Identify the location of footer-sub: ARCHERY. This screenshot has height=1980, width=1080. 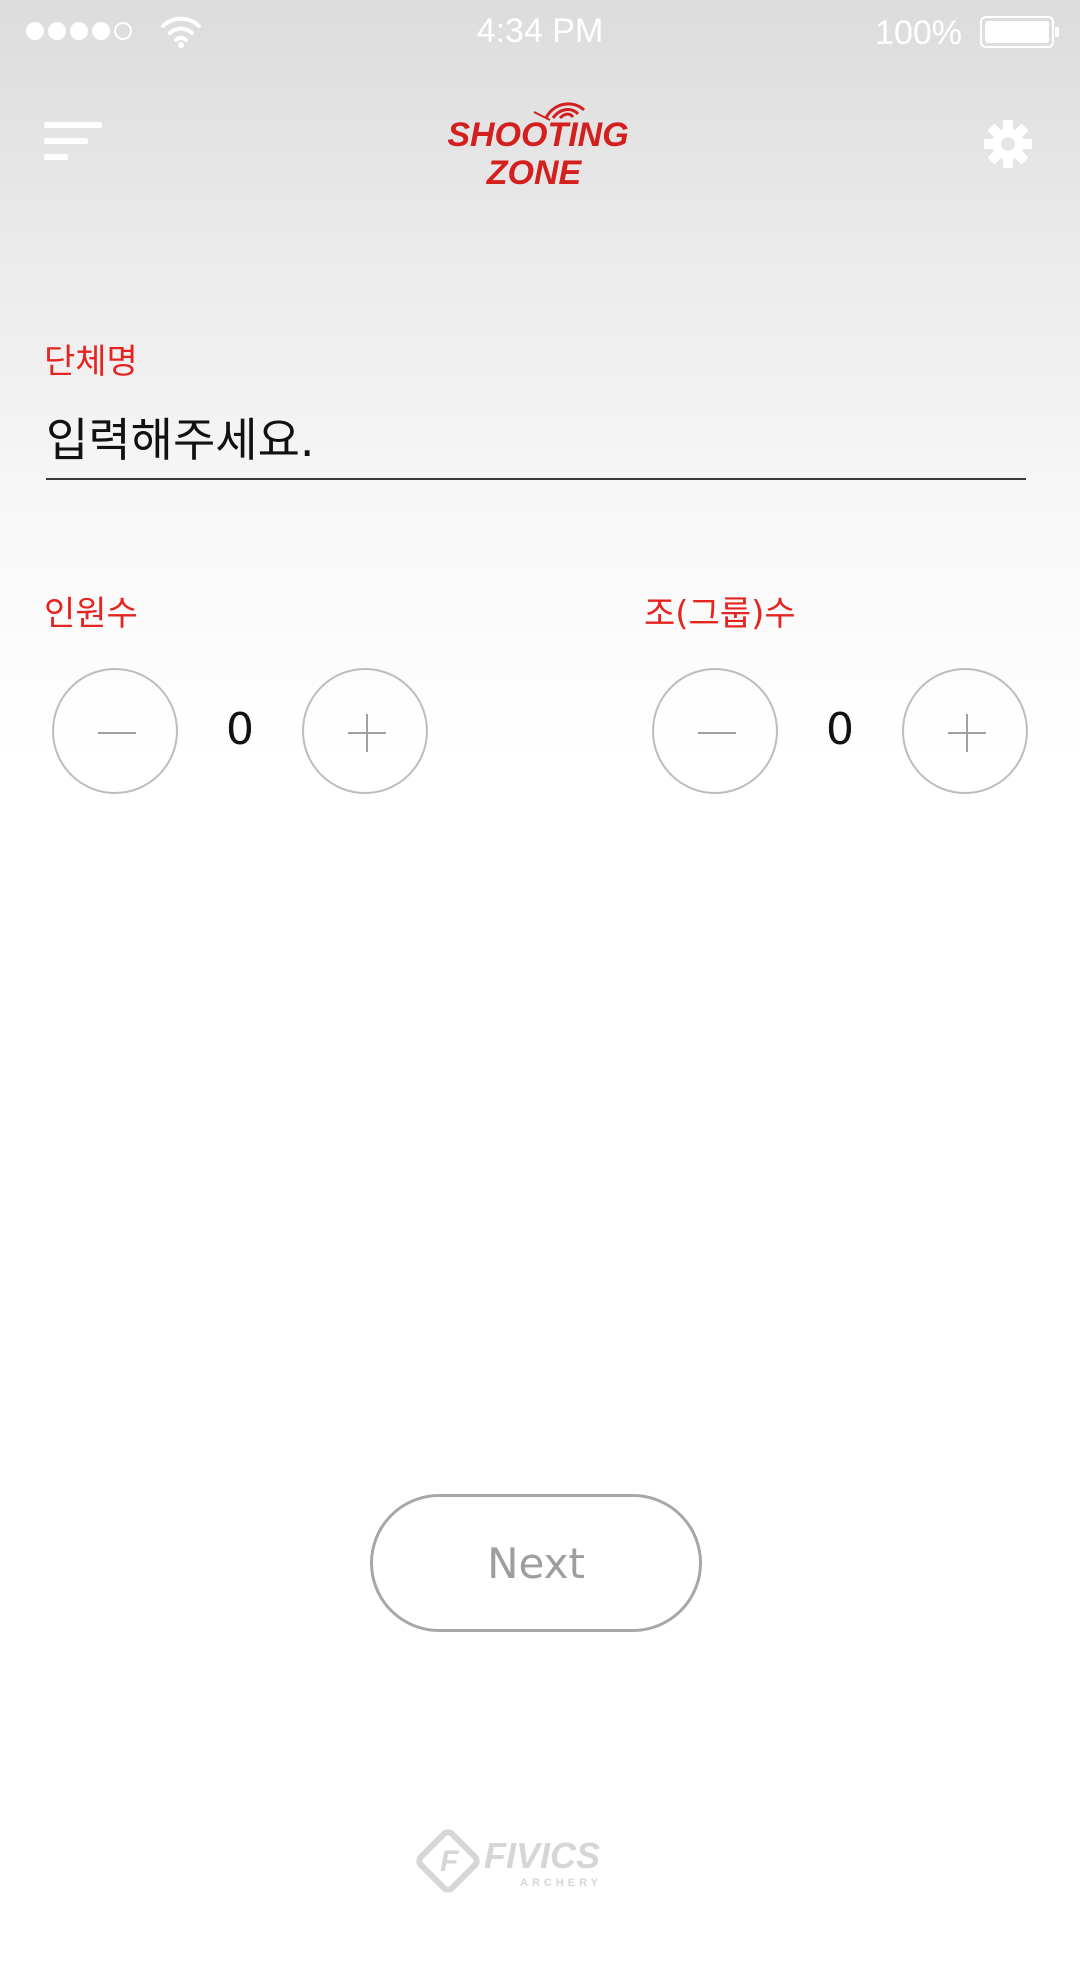
(561, 1883).